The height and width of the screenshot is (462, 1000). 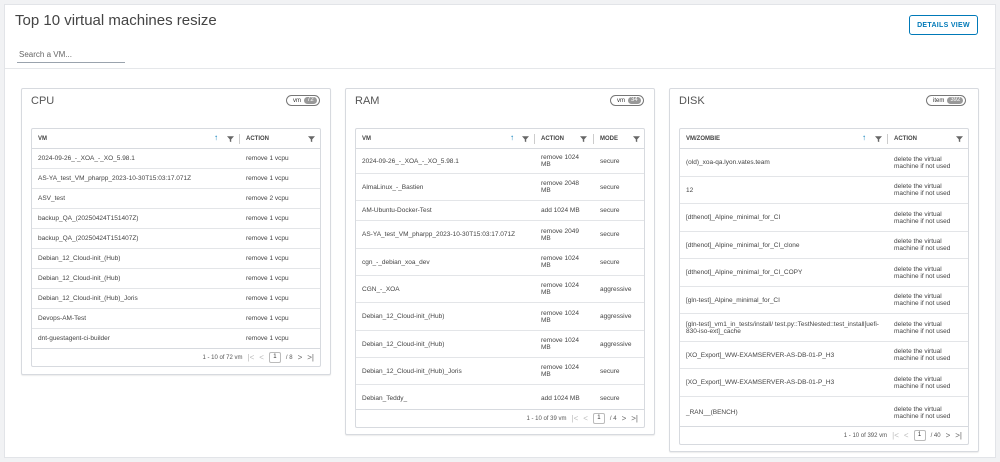 I want to click on action-cell: remove 2049 MB, so click(x=560, y=234).